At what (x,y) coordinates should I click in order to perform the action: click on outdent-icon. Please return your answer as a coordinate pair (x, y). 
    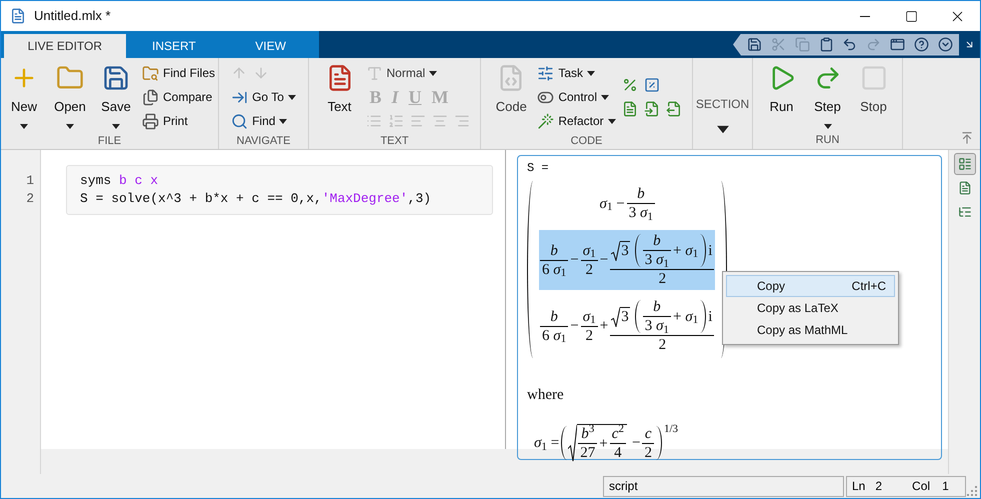
    Looking at the image, I should click on (674, 109).